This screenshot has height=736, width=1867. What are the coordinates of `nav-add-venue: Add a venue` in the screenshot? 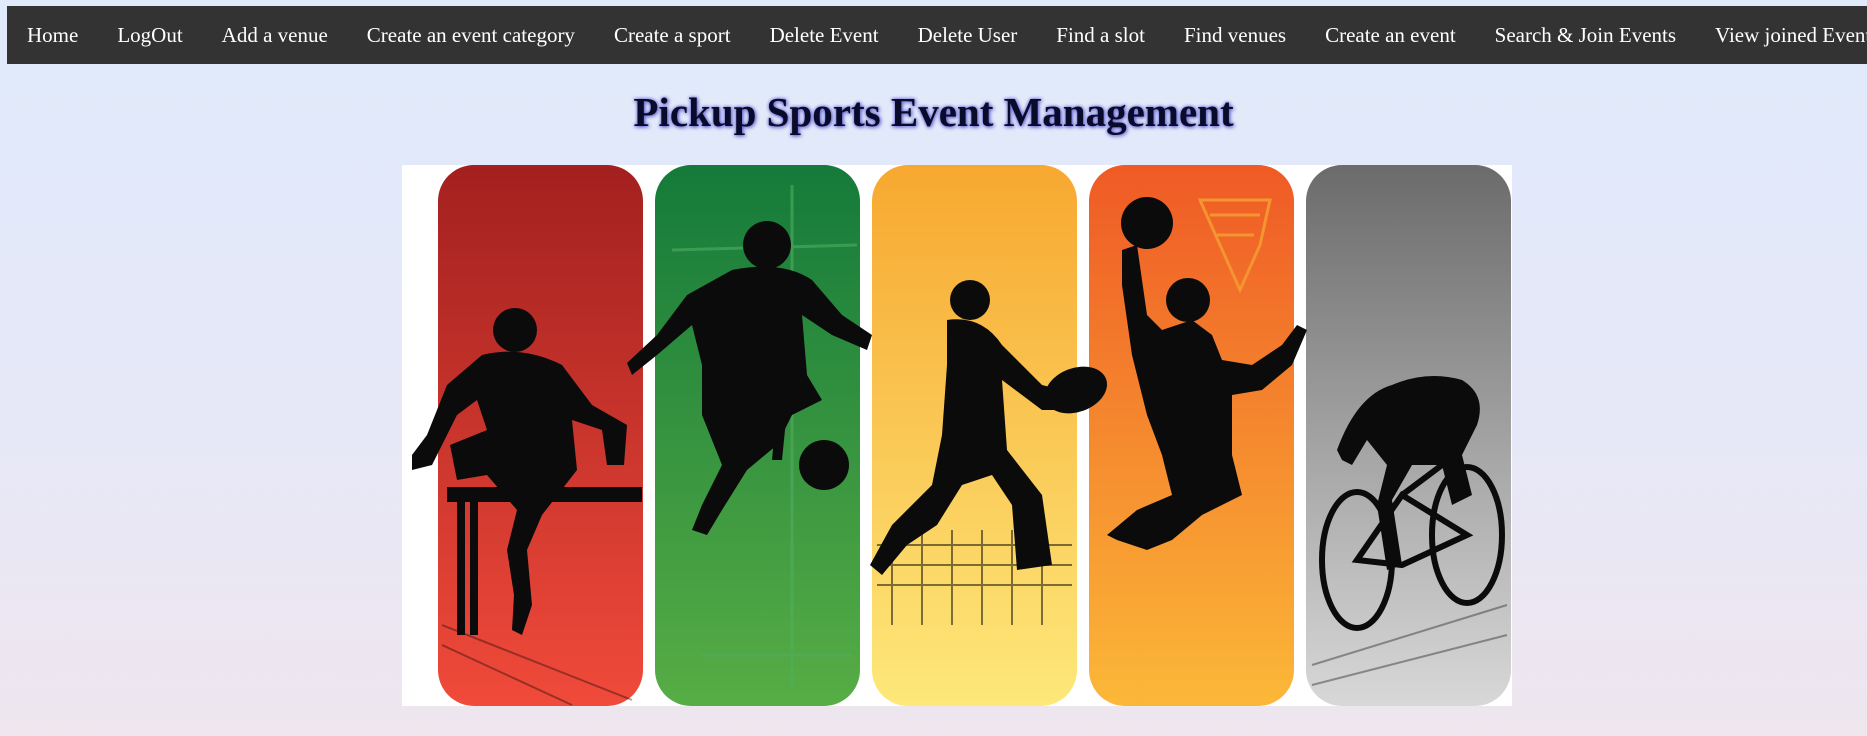 It's located at (274, 35).